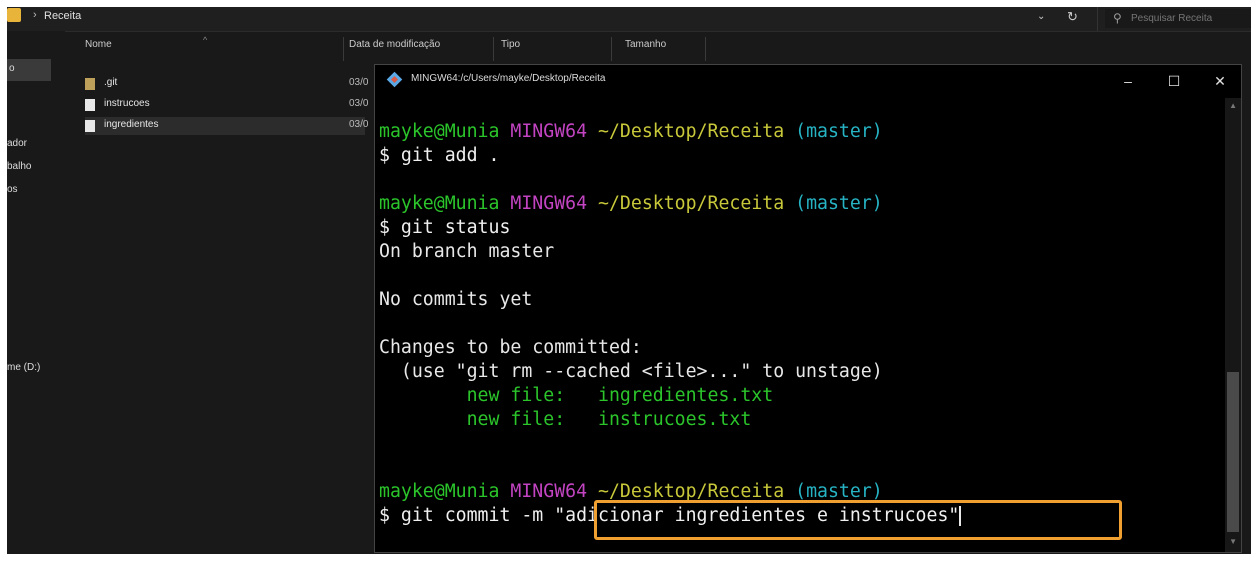  What do you see at coordinates (1041, 16) in the screenshot?
I see `chevron-down-icon: ⌄` at bounding box center [1041, 16].